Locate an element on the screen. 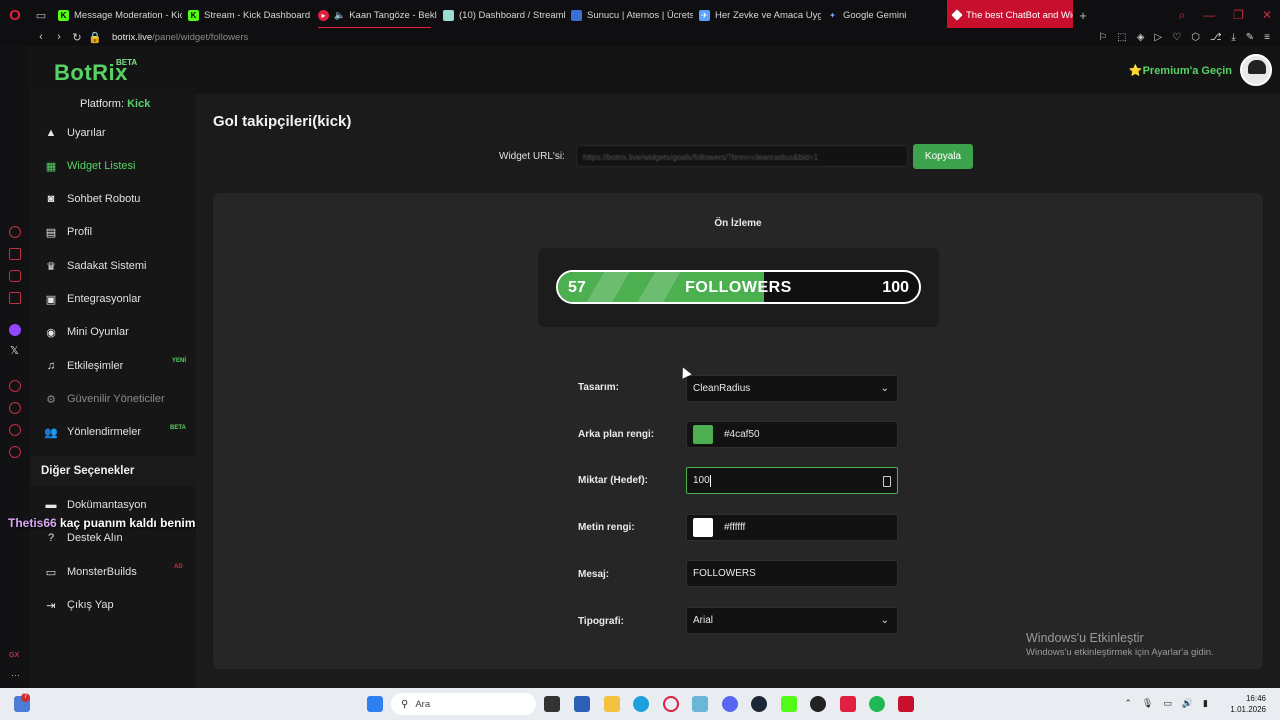 The width and height of the screenshot is (1280, 720). windows-start-icon is located at coordinates (375, 704).